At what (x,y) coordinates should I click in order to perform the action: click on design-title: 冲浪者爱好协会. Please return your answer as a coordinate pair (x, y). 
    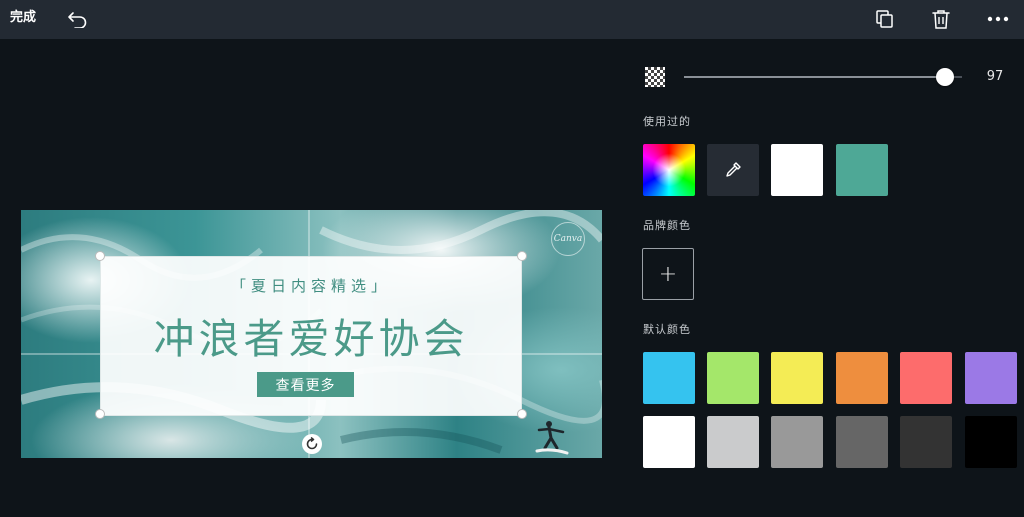
    Looking at the image, I should click on (311, 335).